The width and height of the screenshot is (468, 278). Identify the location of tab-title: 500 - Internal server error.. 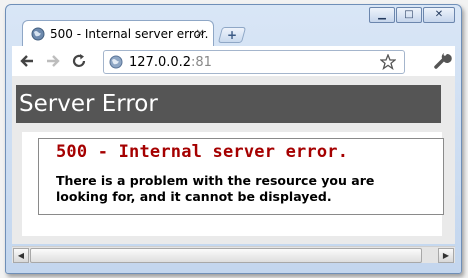
(129, 34).